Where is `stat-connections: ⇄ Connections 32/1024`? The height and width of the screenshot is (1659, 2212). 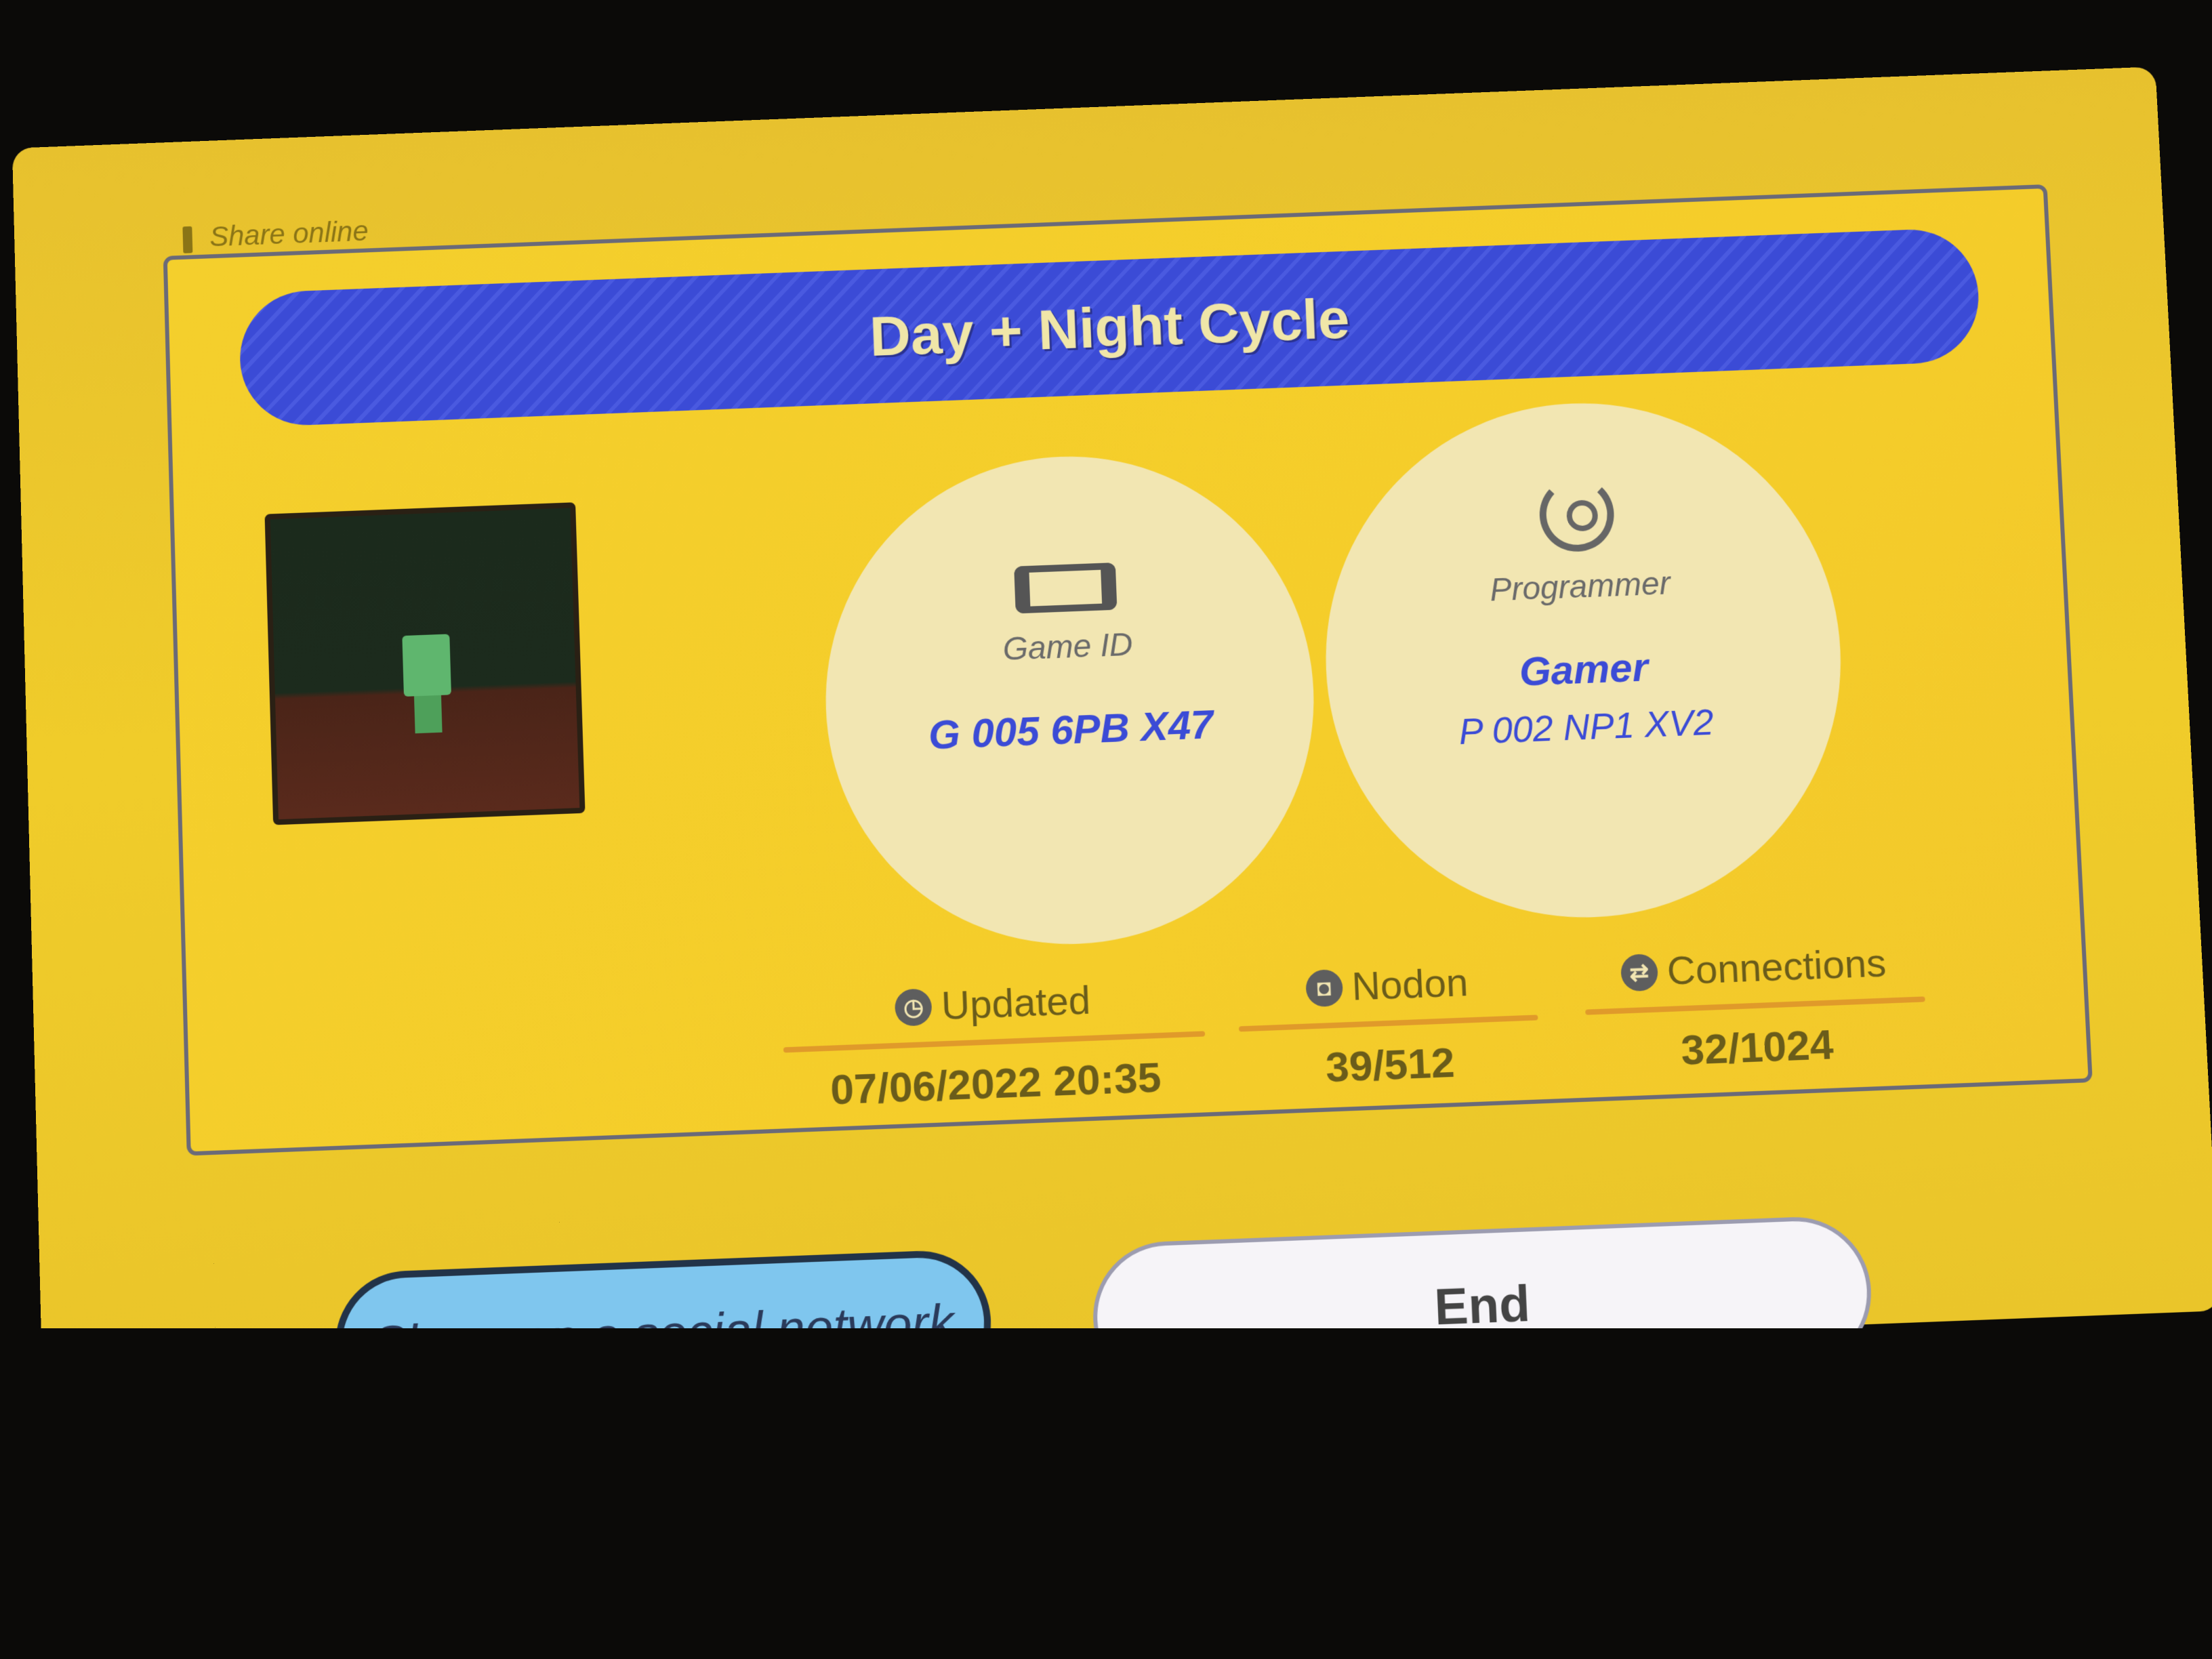 stat-connections: ⇄ Connections 32/1024 is located at coordinates (1755, 1008).